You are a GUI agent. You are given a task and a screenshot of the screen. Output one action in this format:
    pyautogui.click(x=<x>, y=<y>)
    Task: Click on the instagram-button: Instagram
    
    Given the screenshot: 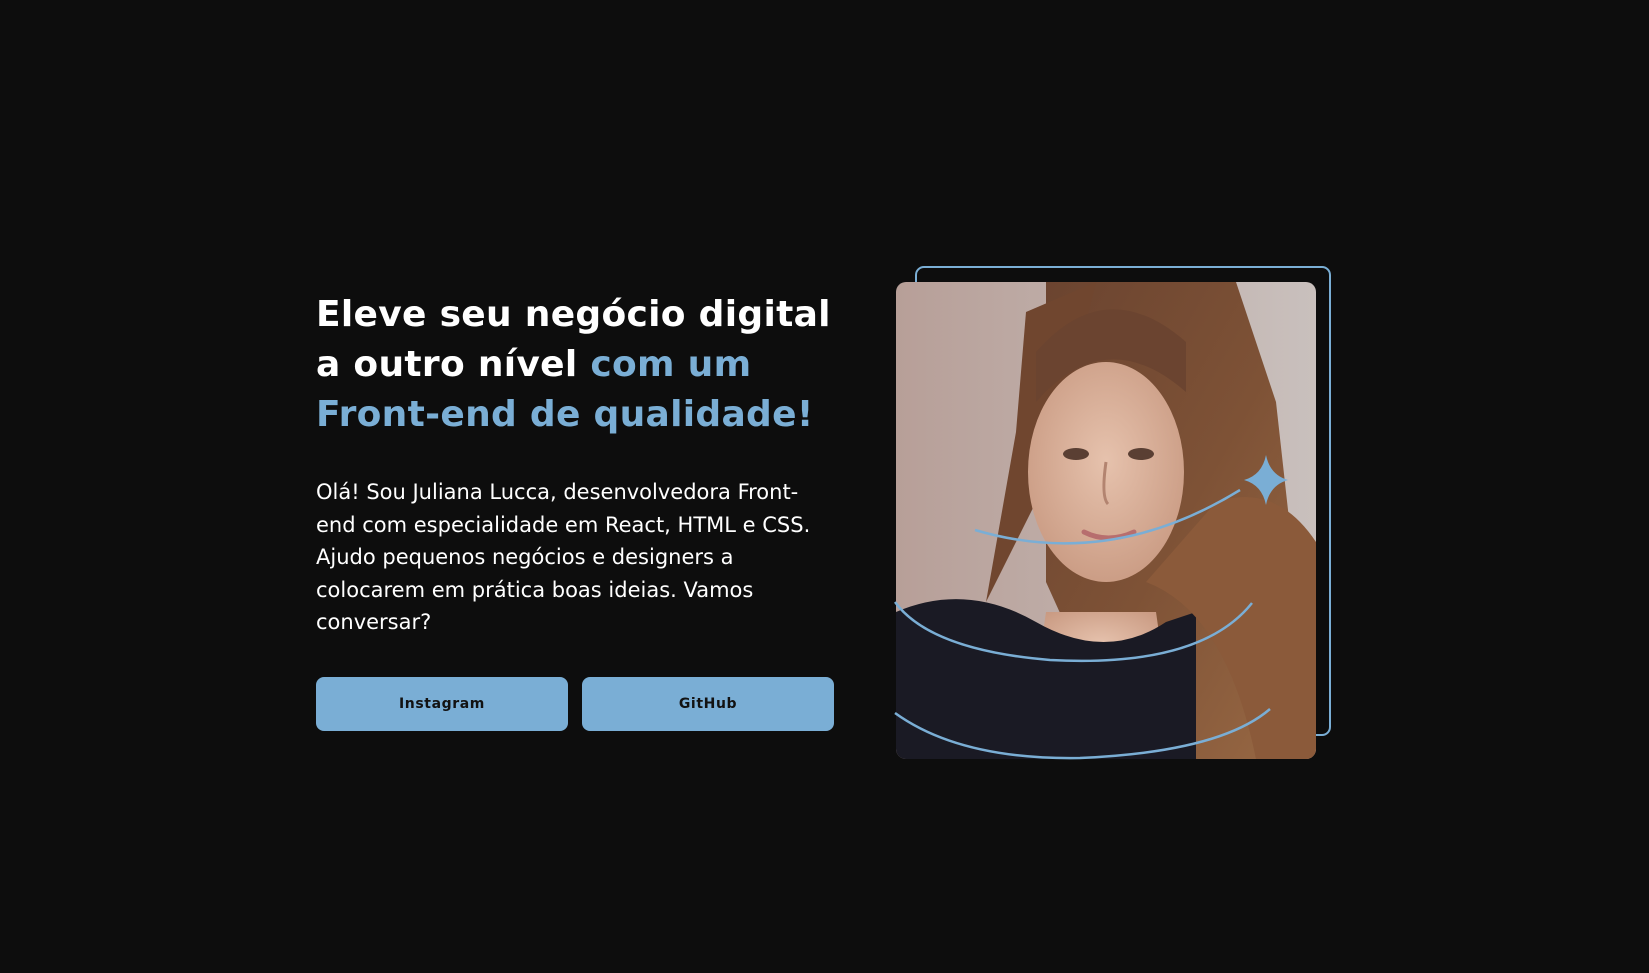 What is the action you would take?
    pyautogui.click(x=442, y=704)
    